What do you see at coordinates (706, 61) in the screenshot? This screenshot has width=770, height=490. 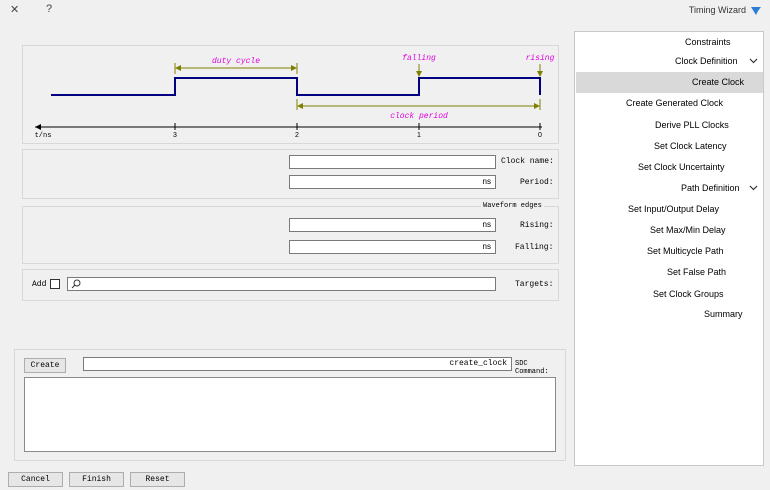 I see `nav-clock-definition: Clock Definition` at bounding box center [706, 61].